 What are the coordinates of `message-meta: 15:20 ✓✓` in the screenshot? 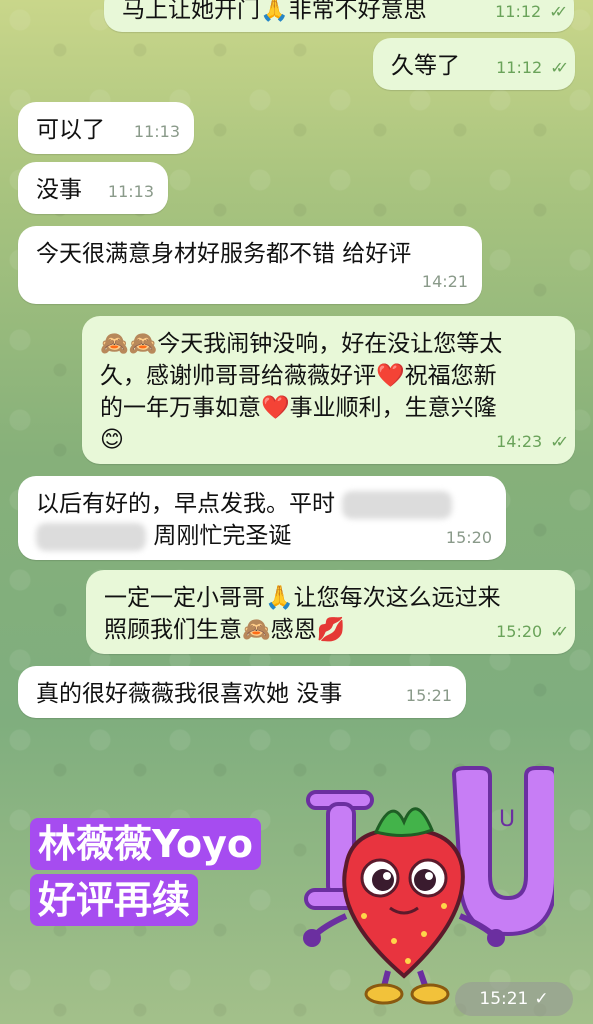 It's located at (532, 632).